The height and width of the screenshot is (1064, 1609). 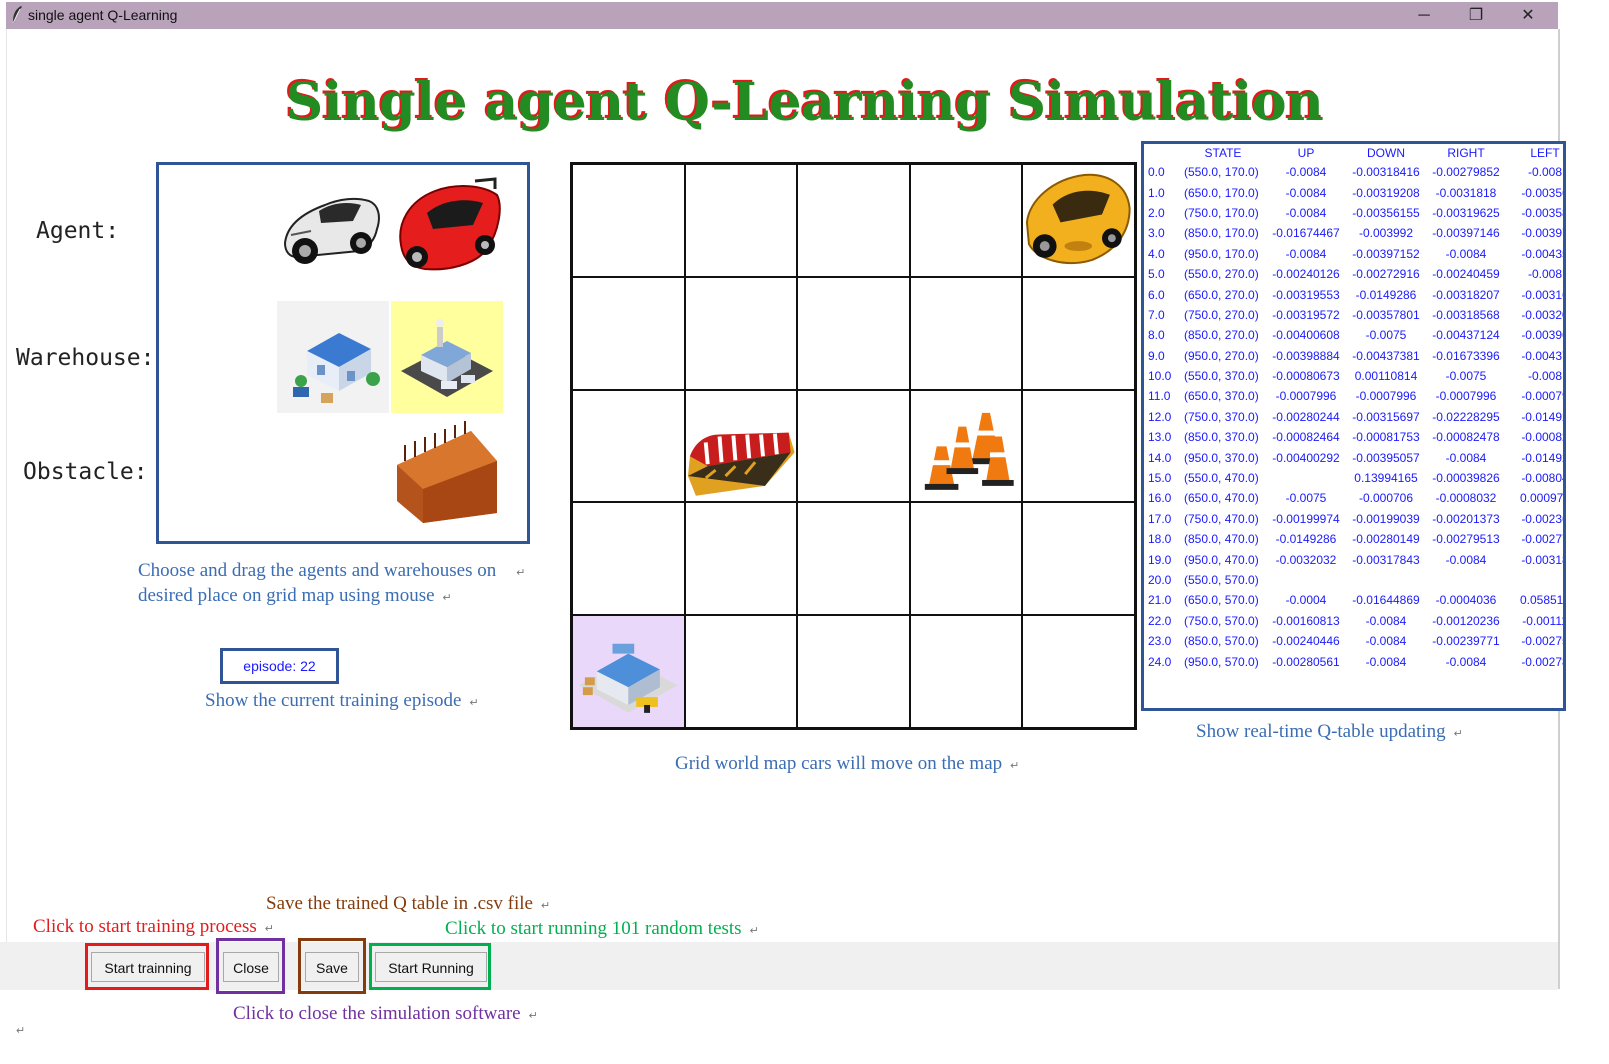 What do you see at coordinates (1386, 518) in the screenshot?
I see `q-table-down-cell: -0.00199039` at bounding box center [1386, 518].